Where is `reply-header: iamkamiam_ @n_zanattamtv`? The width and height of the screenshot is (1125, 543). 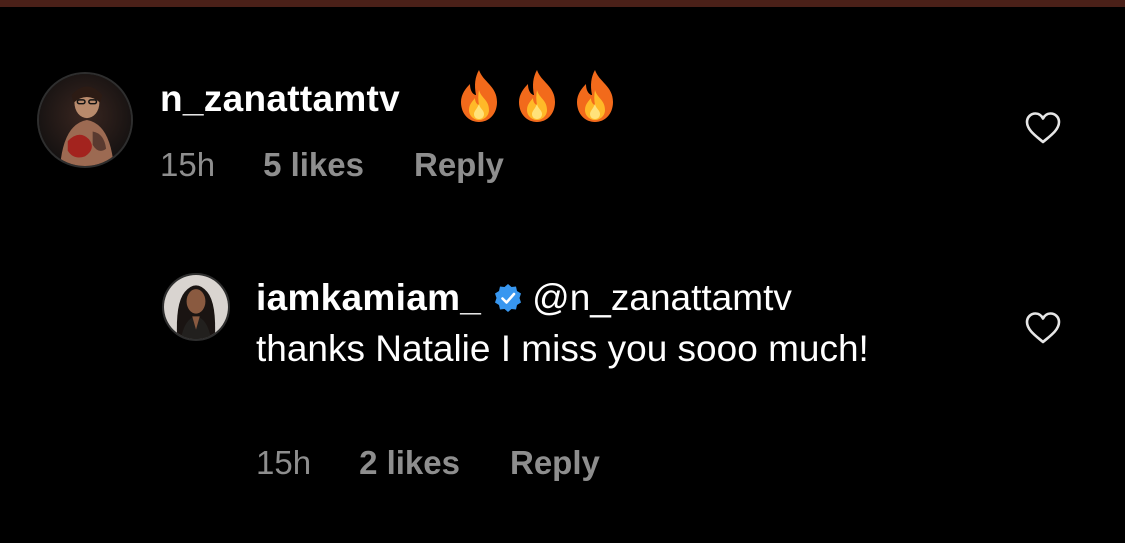 reply-header: iamkamiam_ @n_zanattamtv is located at coordinates (524, 298).